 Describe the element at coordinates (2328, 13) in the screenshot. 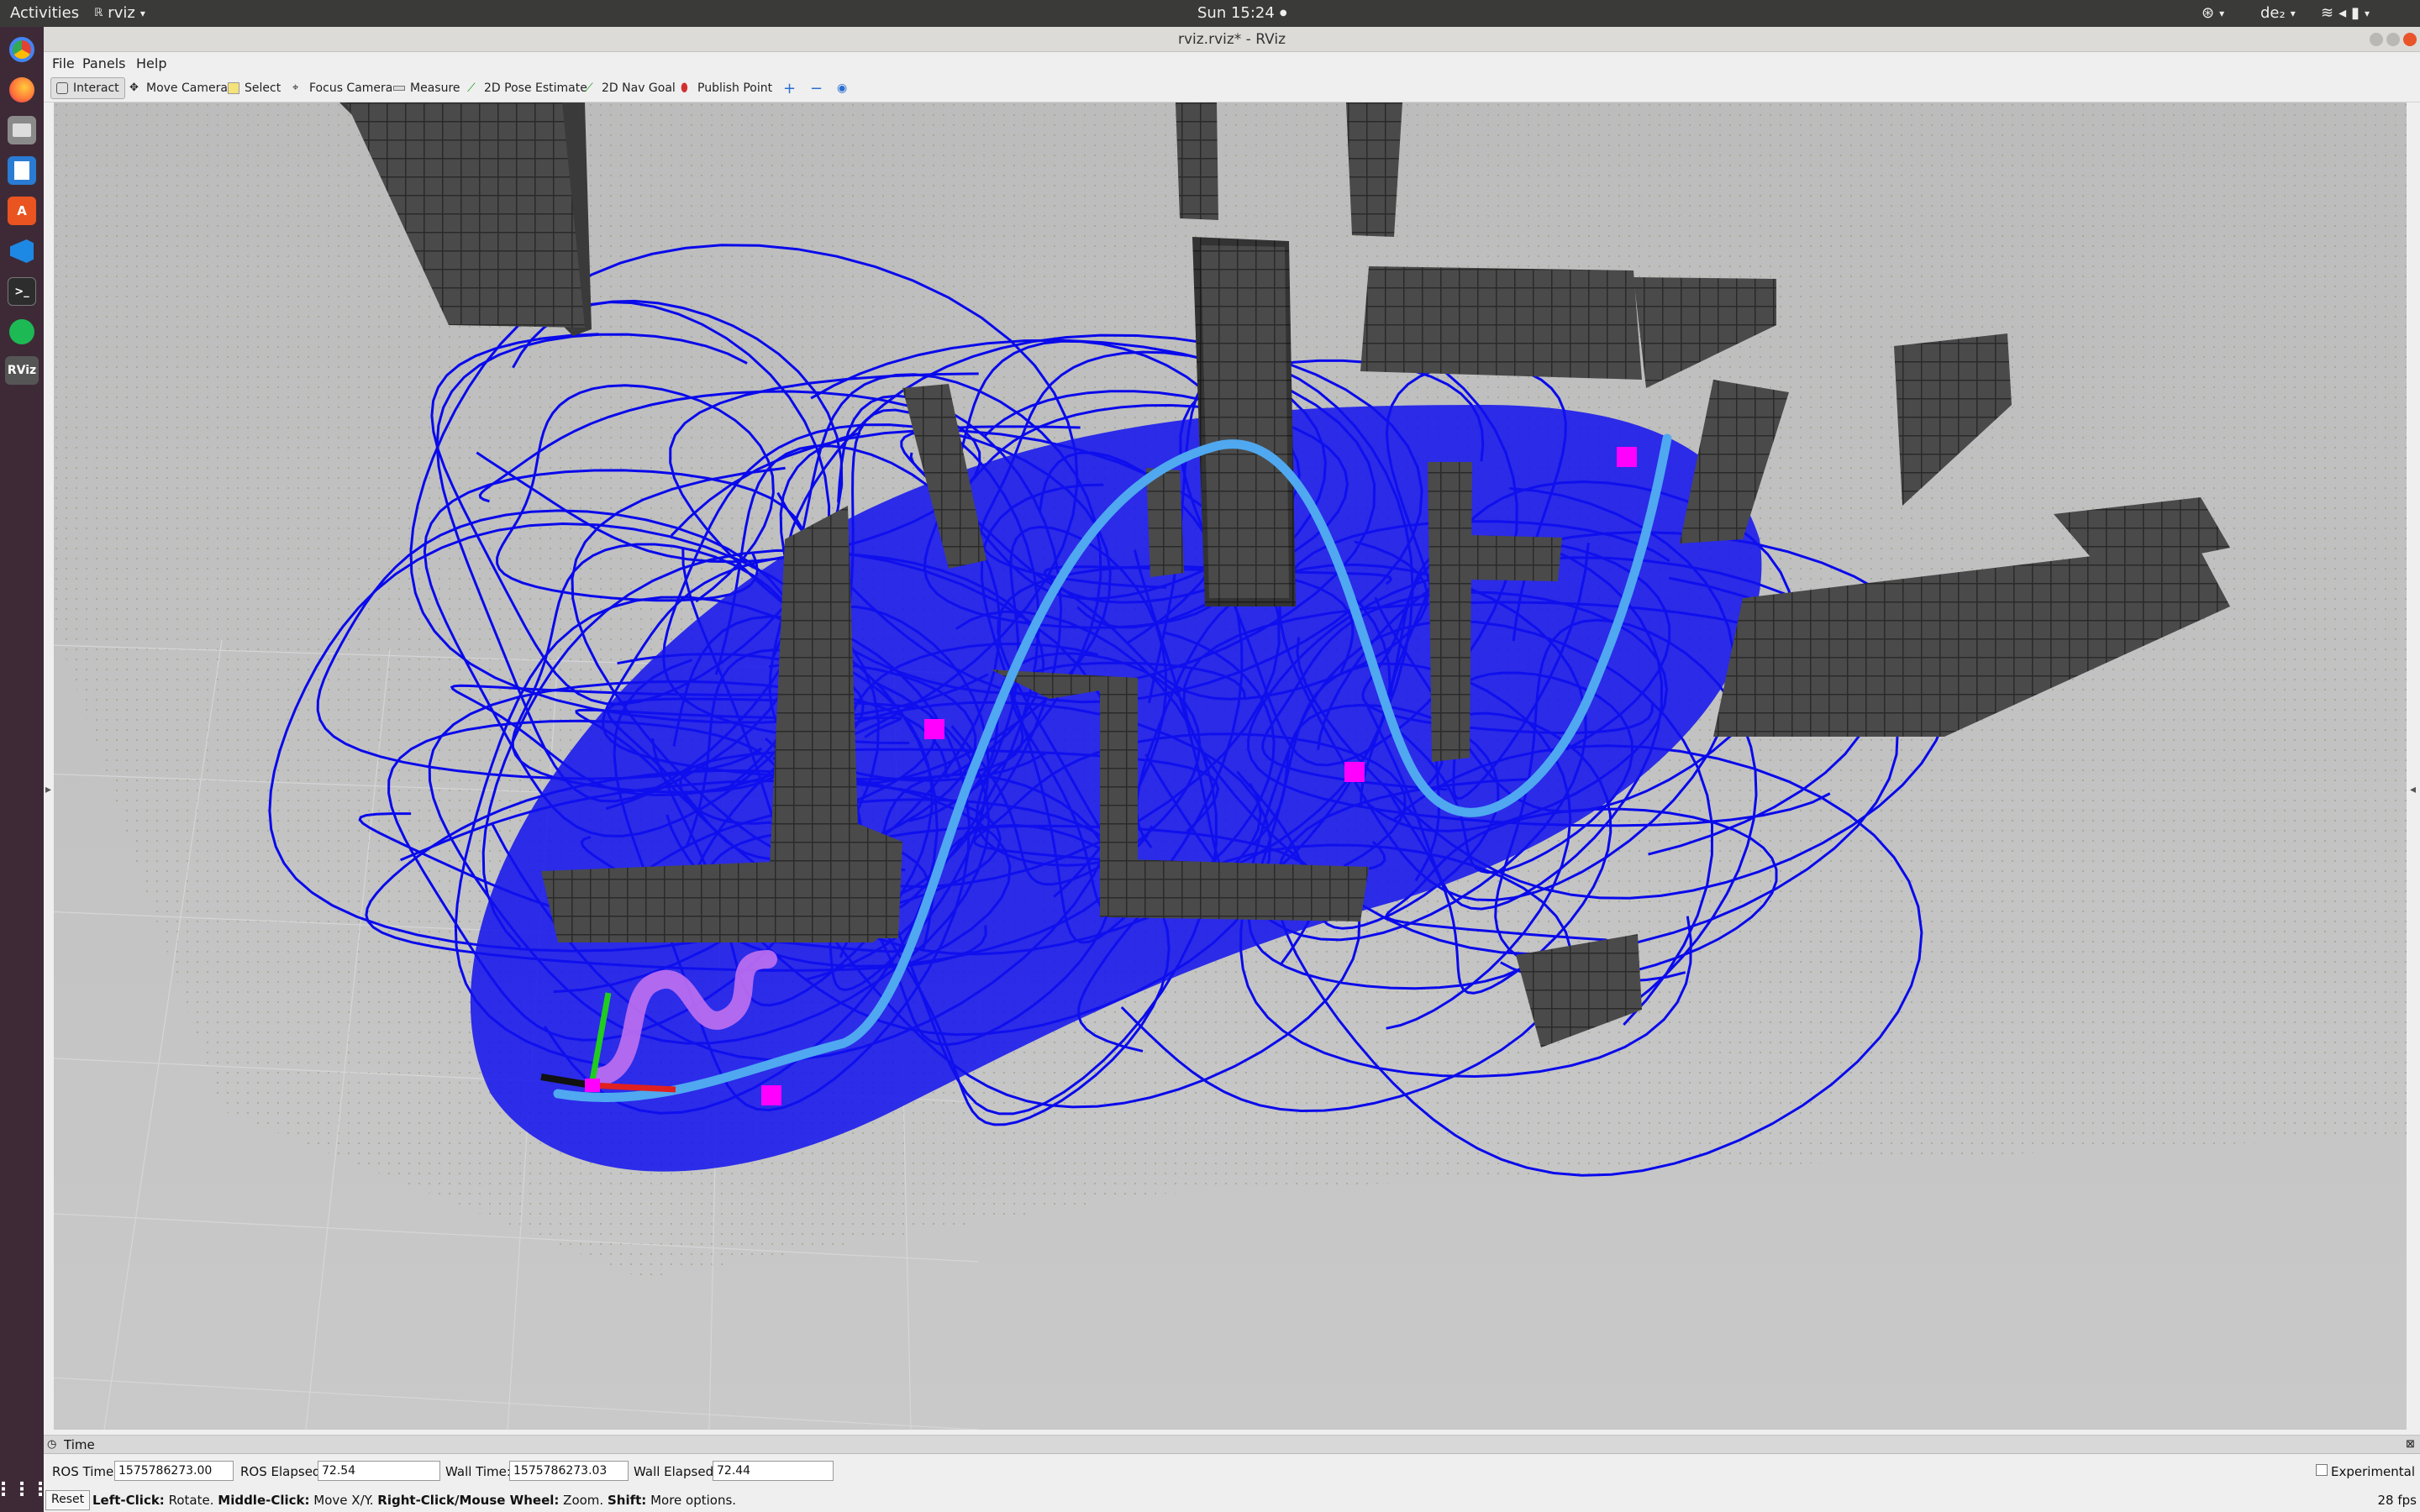

I see `wifi-icon: ≋` at that location.